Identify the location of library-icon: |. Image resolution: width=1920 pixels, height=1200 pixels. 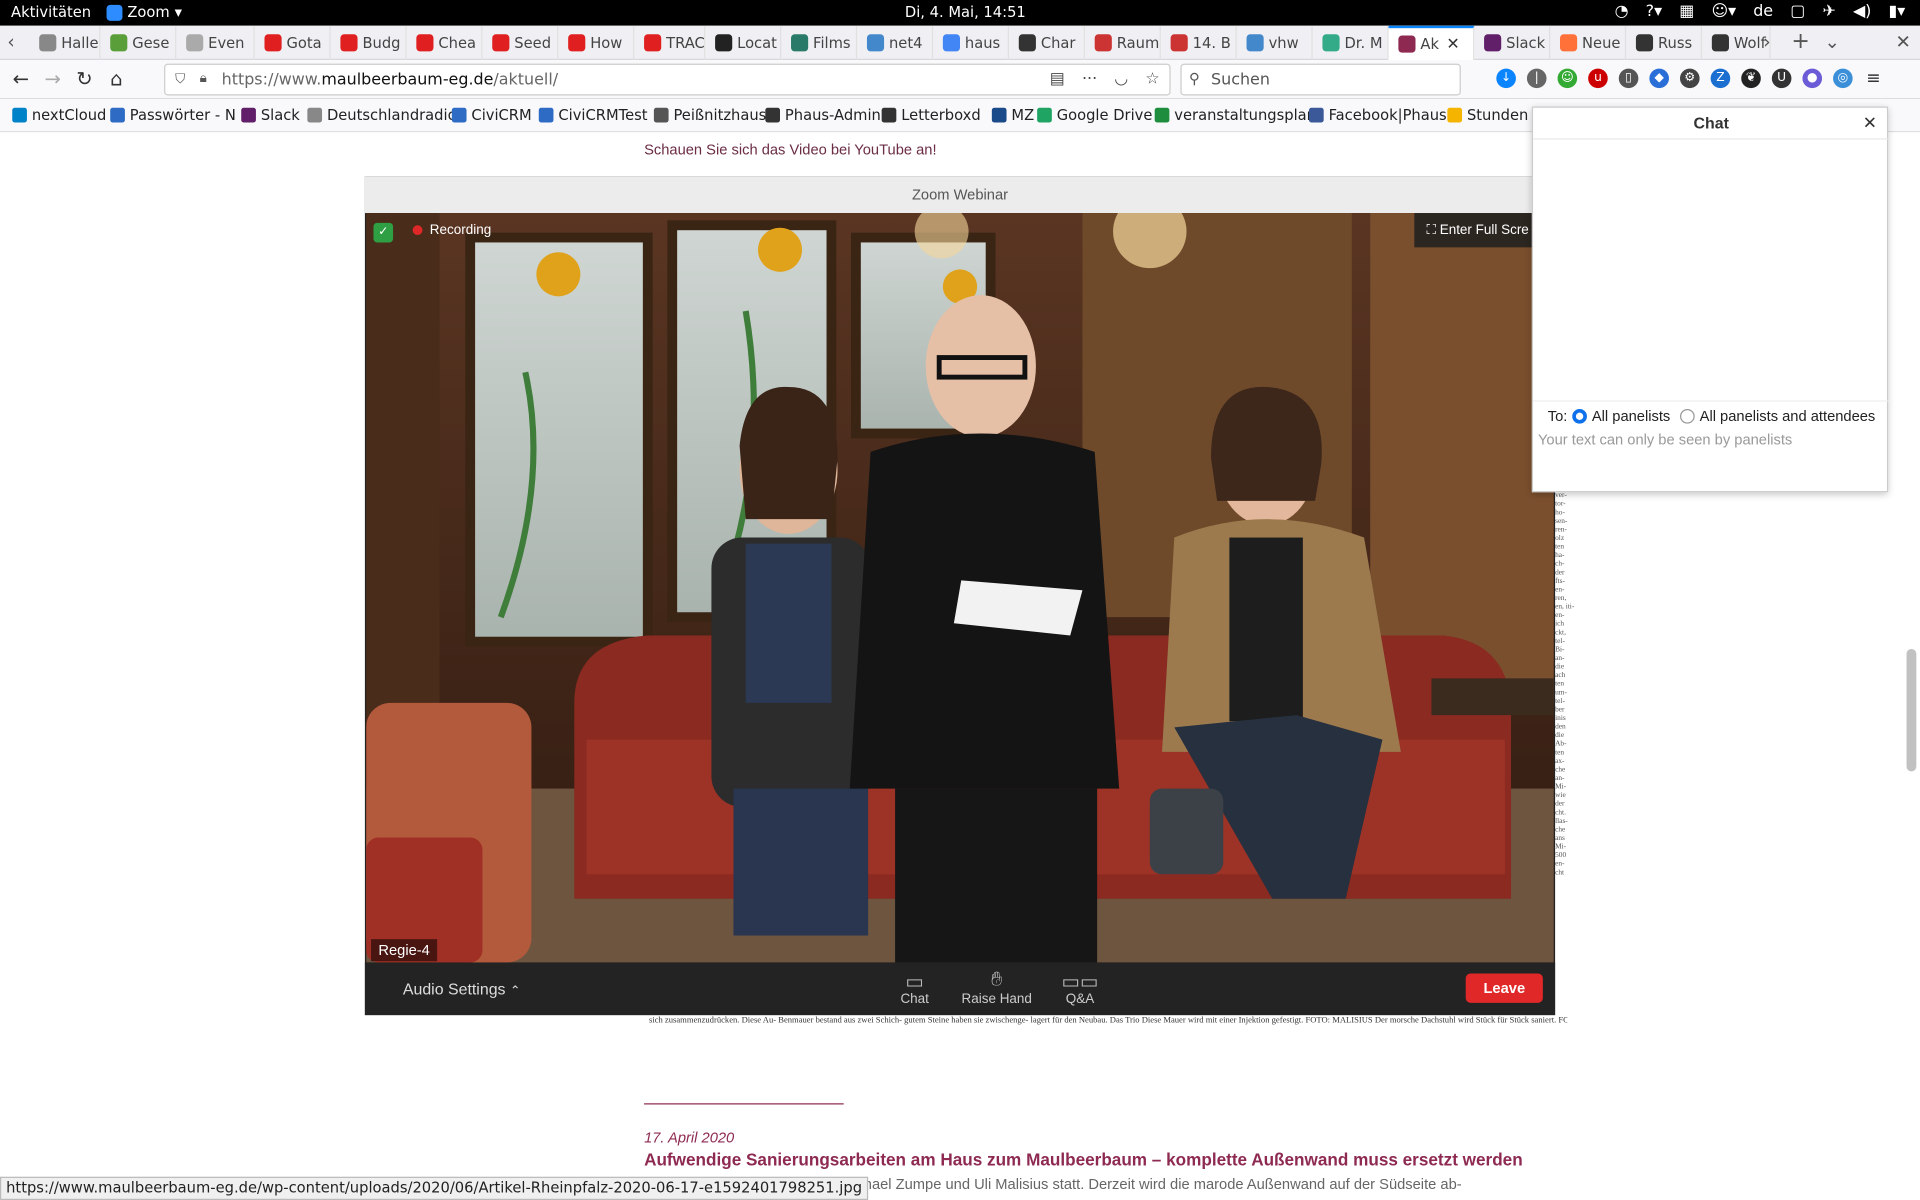
(1536, 78).